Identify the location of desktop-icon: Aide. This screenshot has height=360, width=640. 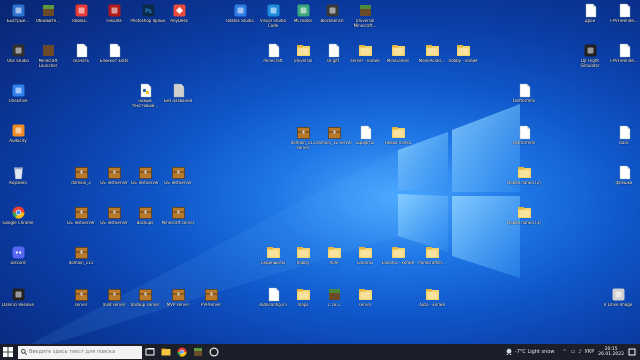
(334, 255).